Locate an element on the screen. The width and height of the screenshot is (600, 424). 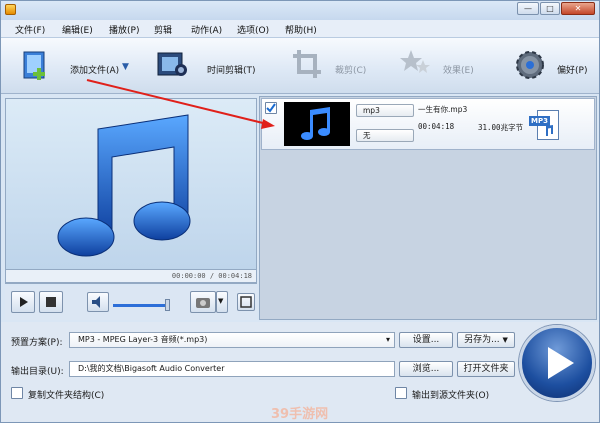
file-row: mp3 无 一生有你.mp3 00:04:18 31.00兆字节 MP3 is located at coordinates (428, 124).